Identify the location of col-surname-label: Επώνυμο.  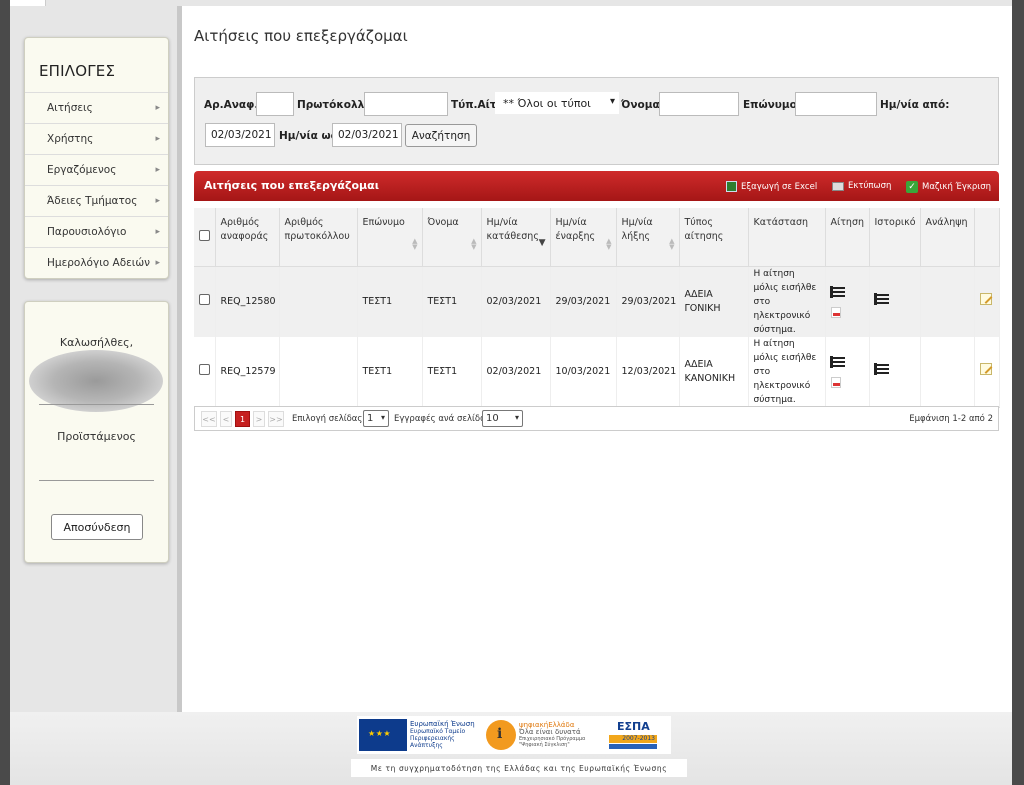
(383, 222).